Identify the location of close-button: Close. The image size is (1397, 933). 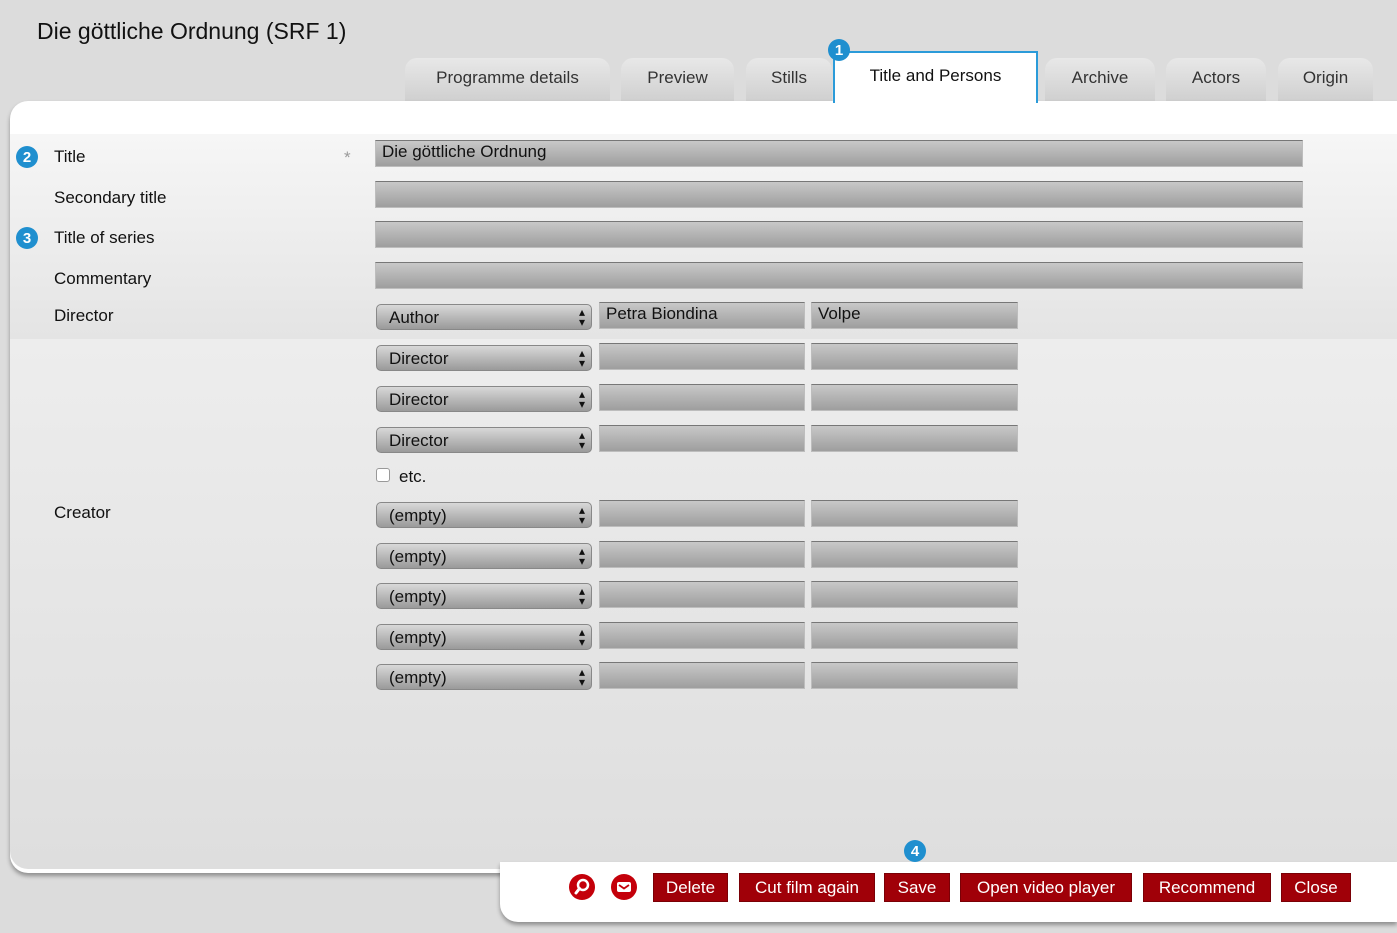
(1316, 887).